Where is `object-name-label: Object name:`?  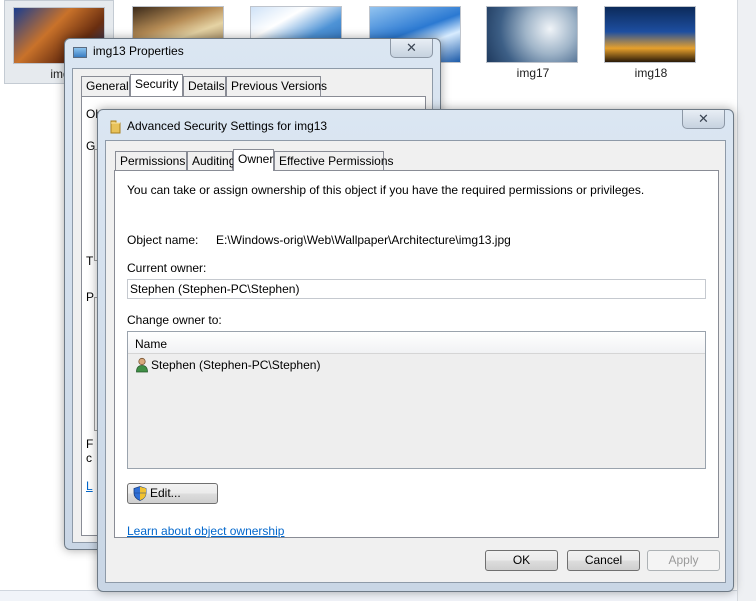 object-name-label: Object name: is located at coordinates (163, 240).